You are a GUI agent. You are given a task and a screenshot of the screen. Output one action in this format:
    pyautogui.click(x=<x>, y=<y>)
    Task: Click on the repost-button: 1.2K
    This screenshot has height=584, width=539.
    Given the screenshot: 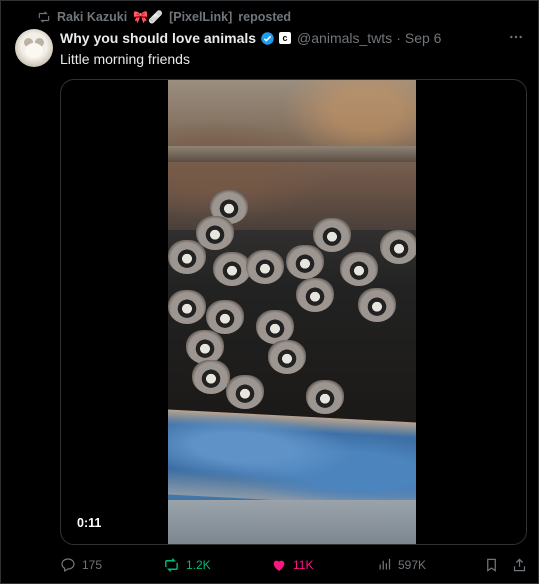 What is the action you would take?
    pyautogui.click(x=187, y=565)
    